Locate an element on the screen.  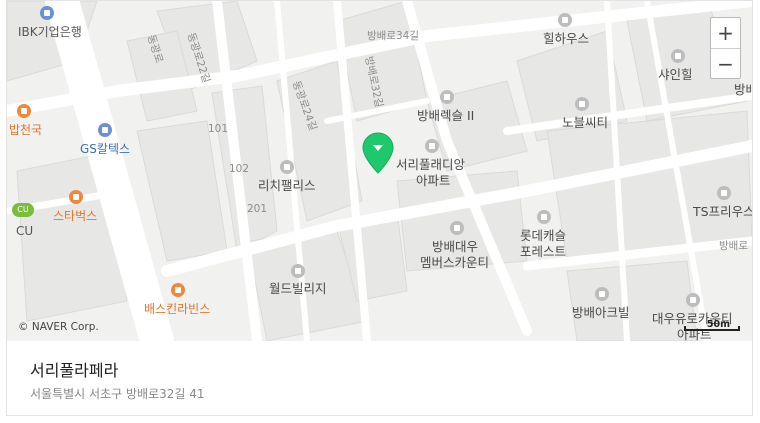
poi-label-noblecity: 노블씨티 is located at coordinates (585, 123).